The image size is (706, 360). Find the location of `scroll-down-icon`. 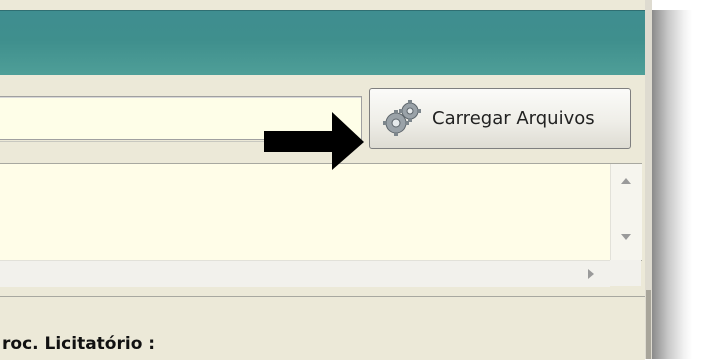

scroll-down-icon is located at coordinates (626, 237).